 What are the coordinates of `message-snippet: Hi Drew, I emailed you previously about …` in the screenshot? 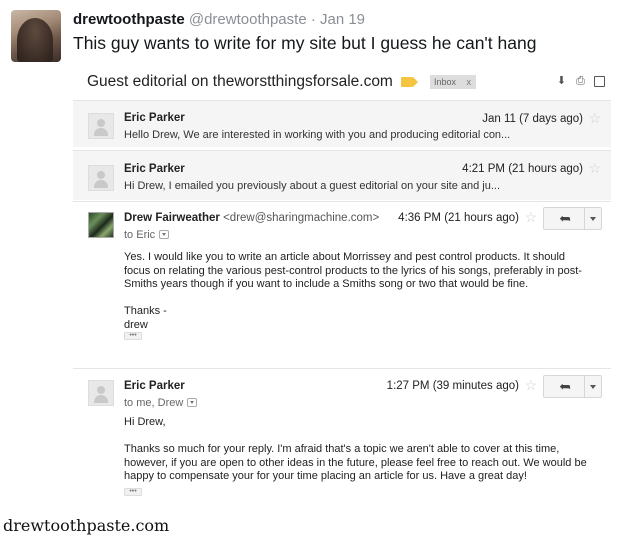 It's located at (312, 186).